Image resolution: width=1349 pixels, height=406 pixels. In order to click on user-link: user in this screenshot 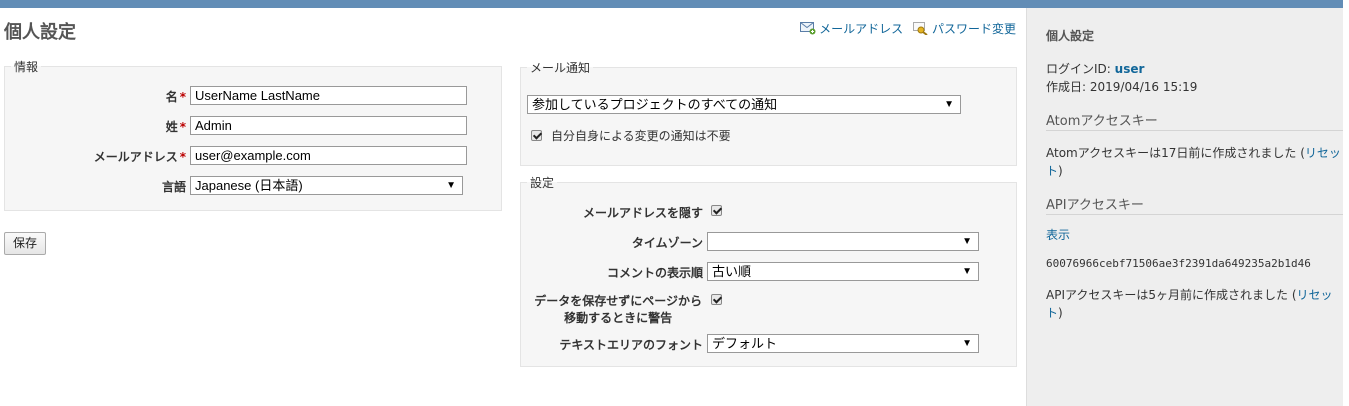, I will do `click(1130, 69)`.